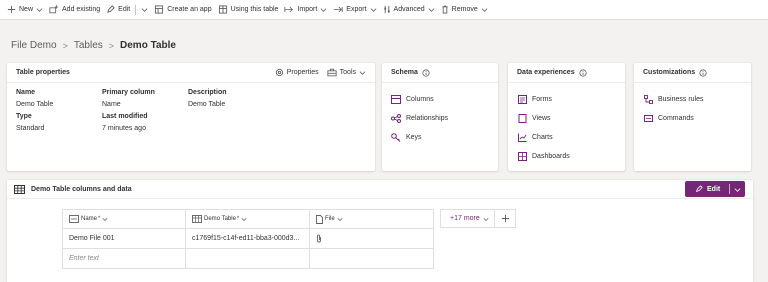 This screenshot has height=282, width=768. What do you see at coordinates (396, 138) in the screenshot?
I see `key-icon` at bounding box center [396, 138].